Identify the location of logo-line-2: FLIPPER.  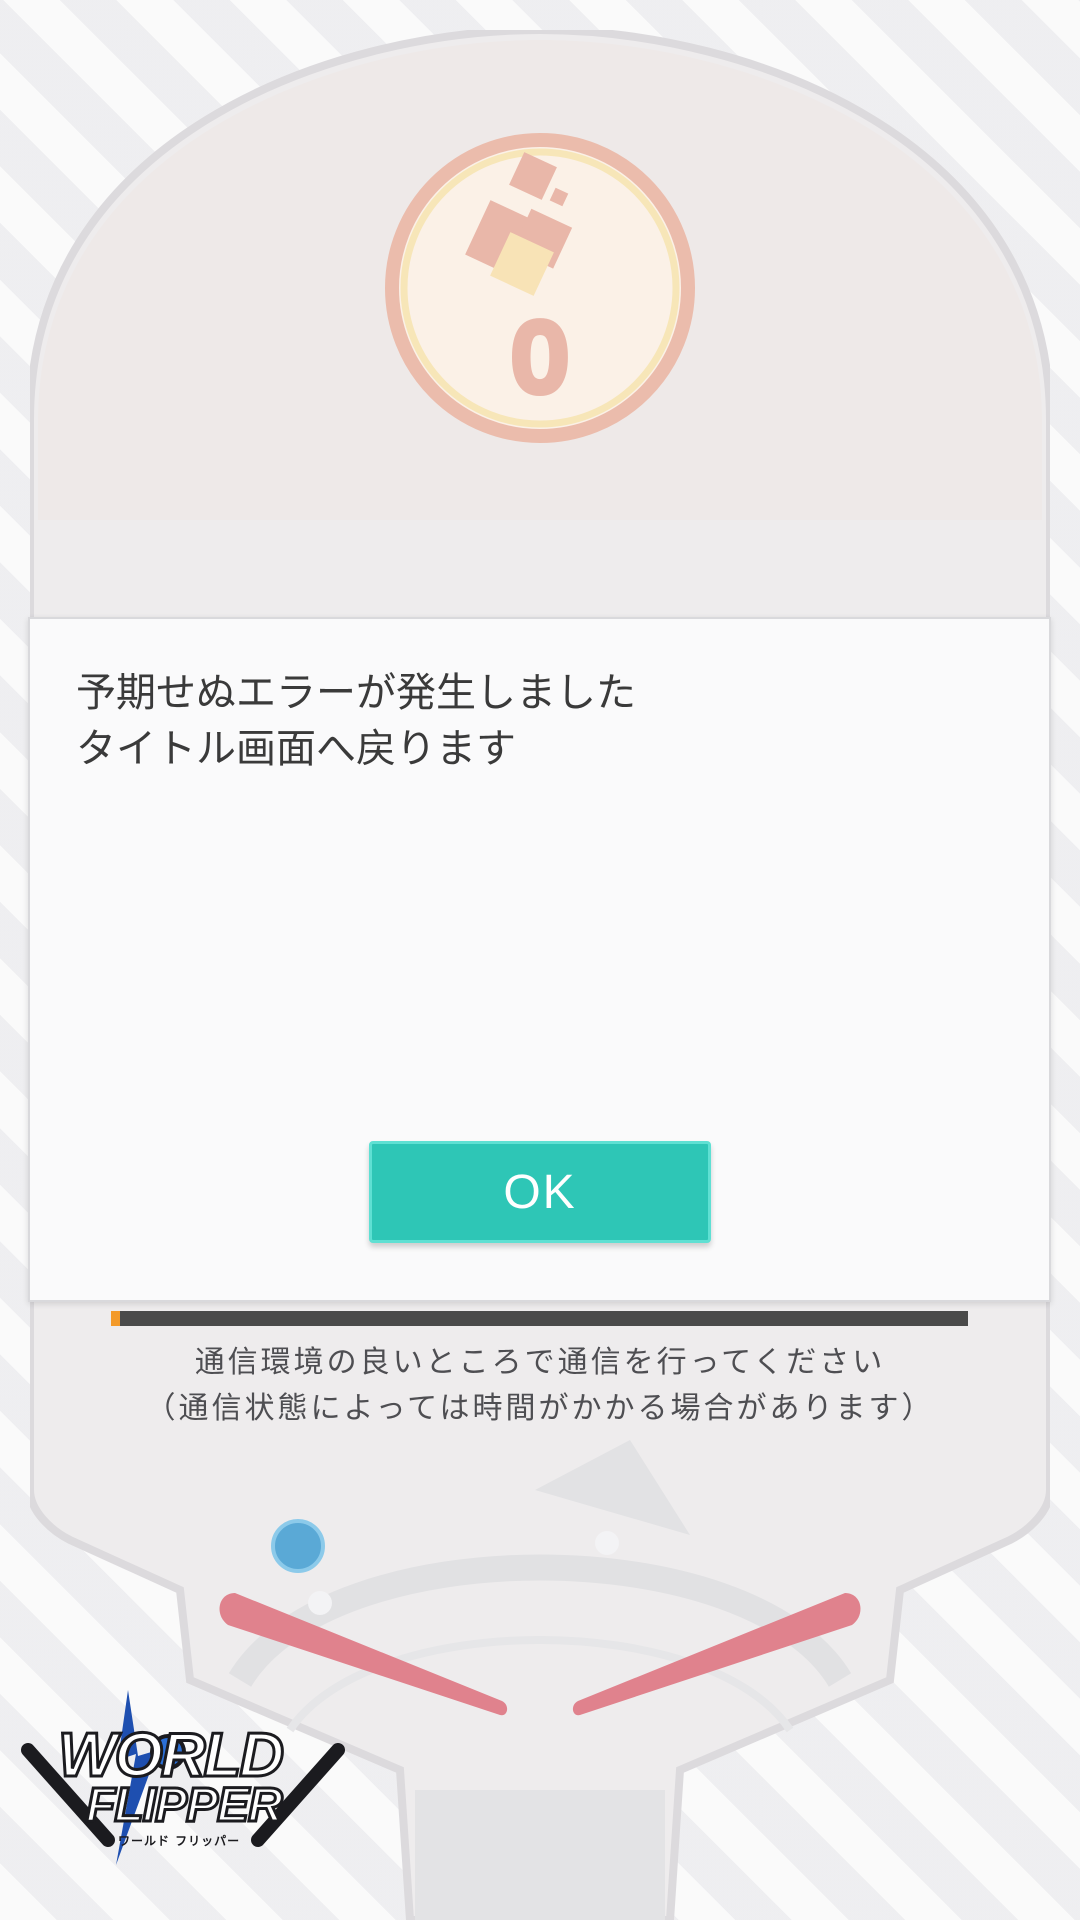
(185, 1806).